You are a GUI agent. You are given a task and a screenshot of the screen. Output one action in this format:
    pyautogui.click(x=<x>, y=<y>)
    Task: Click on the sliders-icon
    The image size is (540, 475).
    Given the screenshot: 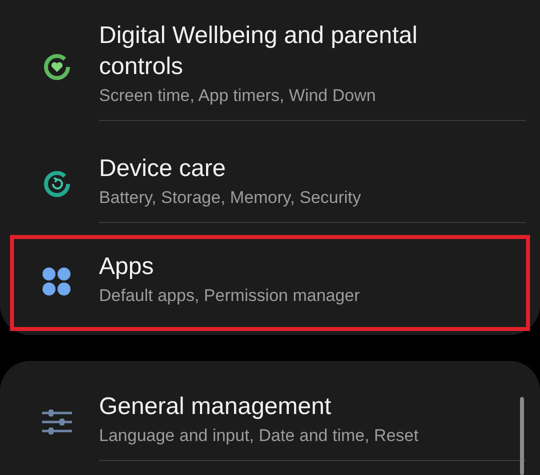 What is the action you would take?
    pyautogui.click(x=57, y=422)
    